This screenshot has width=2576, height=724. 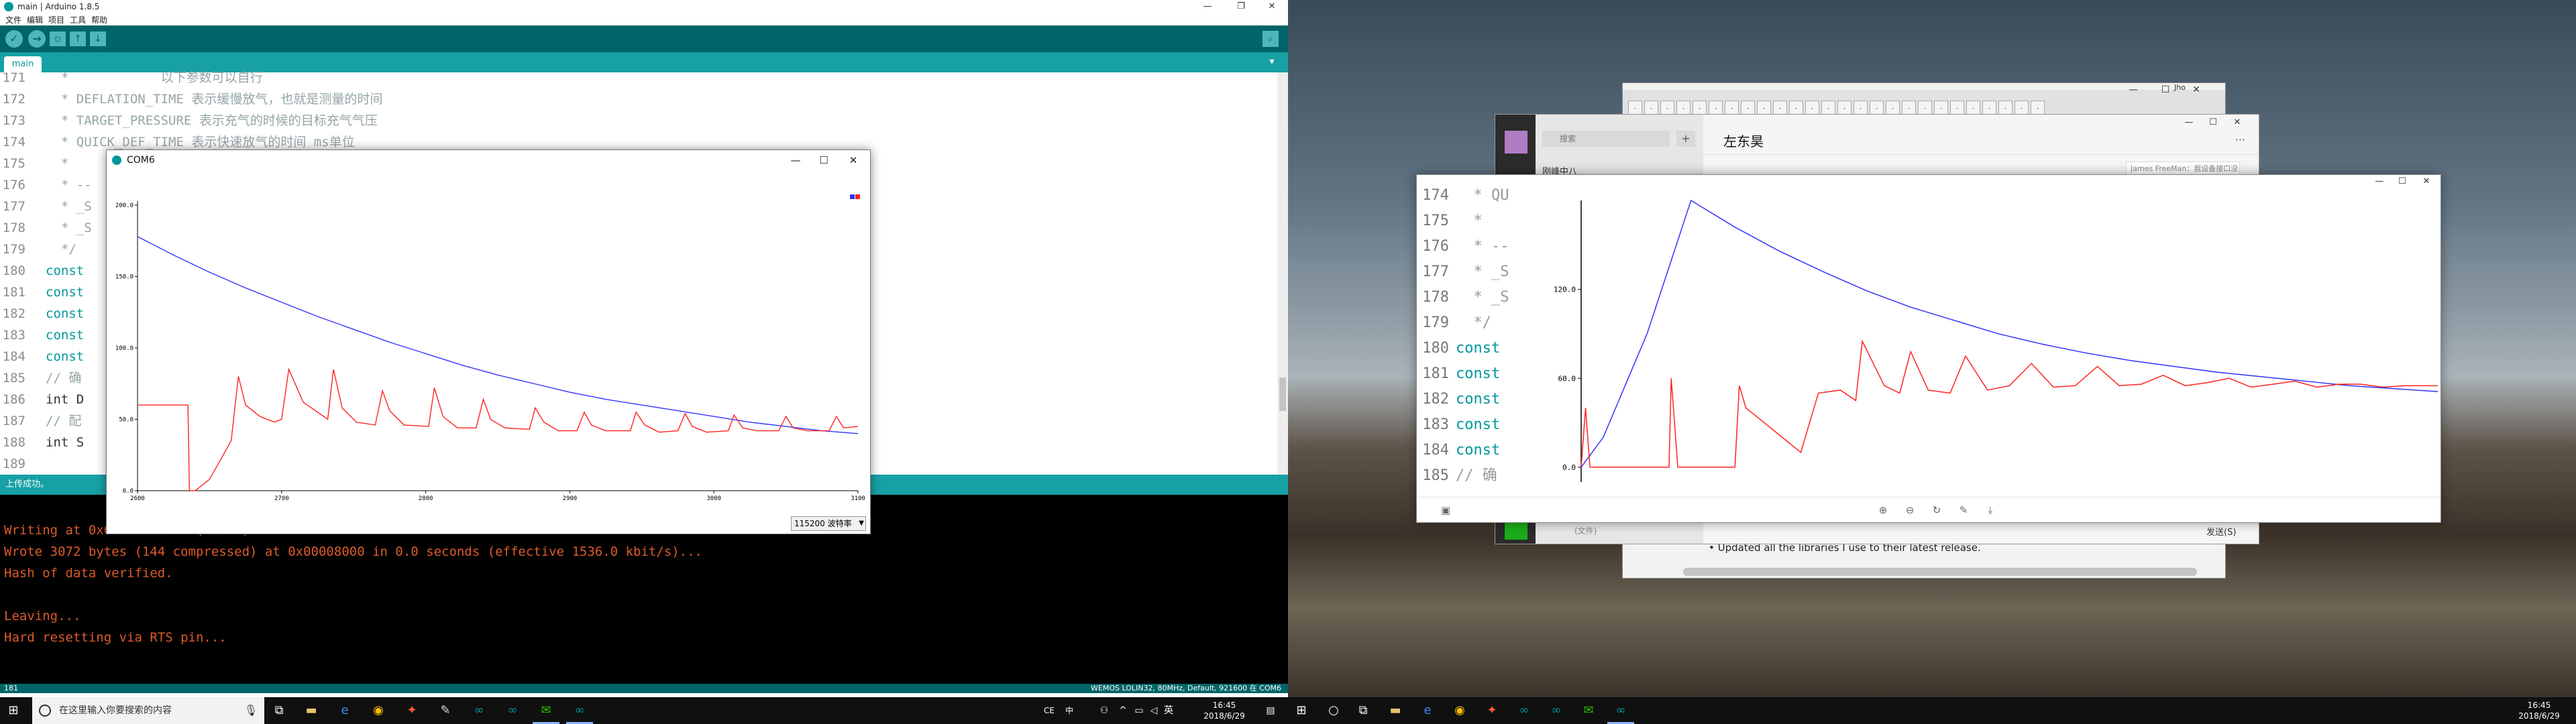 What do you see at coordinates (13, 421) in the screenshot?
I see `line-number: 187` at bounding box center [13, 421].